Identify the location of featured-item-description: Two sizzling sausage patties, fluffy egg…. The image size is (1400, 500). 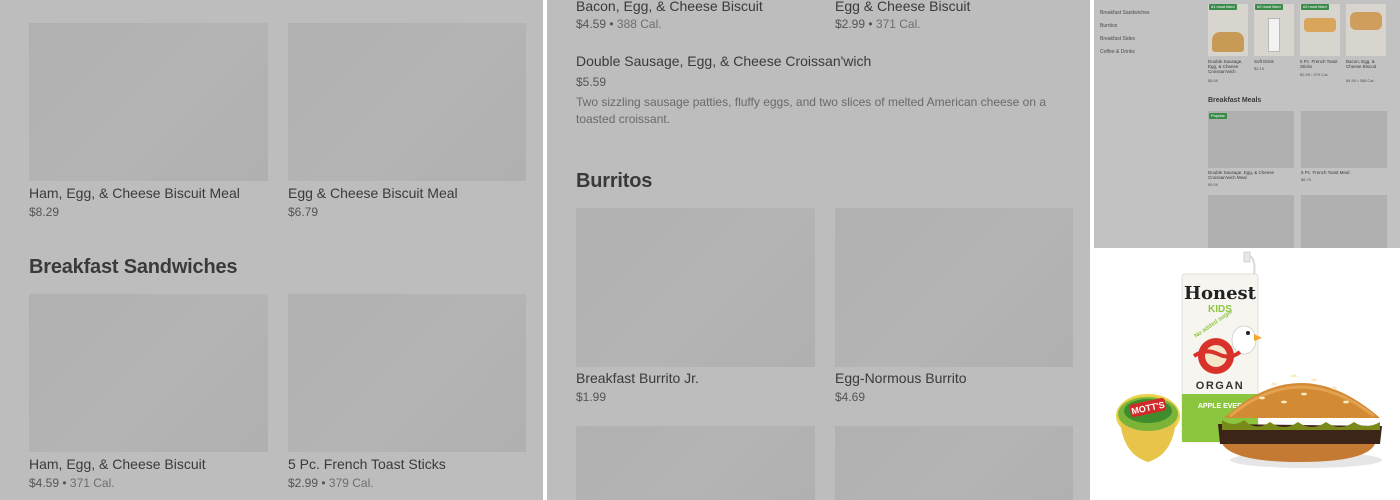
(811, 110).